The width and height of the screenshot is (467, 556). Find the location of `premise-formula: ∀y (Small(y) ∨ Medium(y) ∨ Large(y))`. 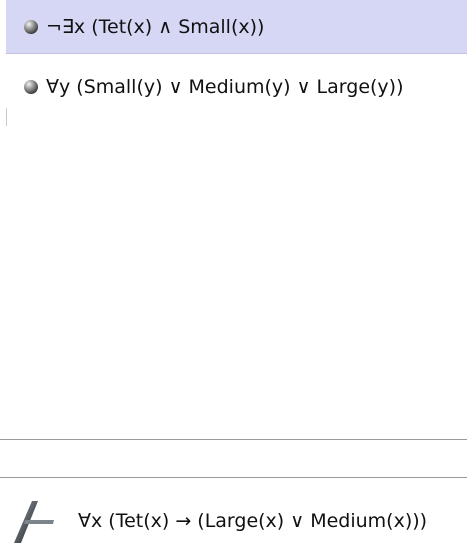

premise-formula: ∀y (Small(y) ∨ Medium(y) ∨ Large(y)) is located at coordinates (225, 87).